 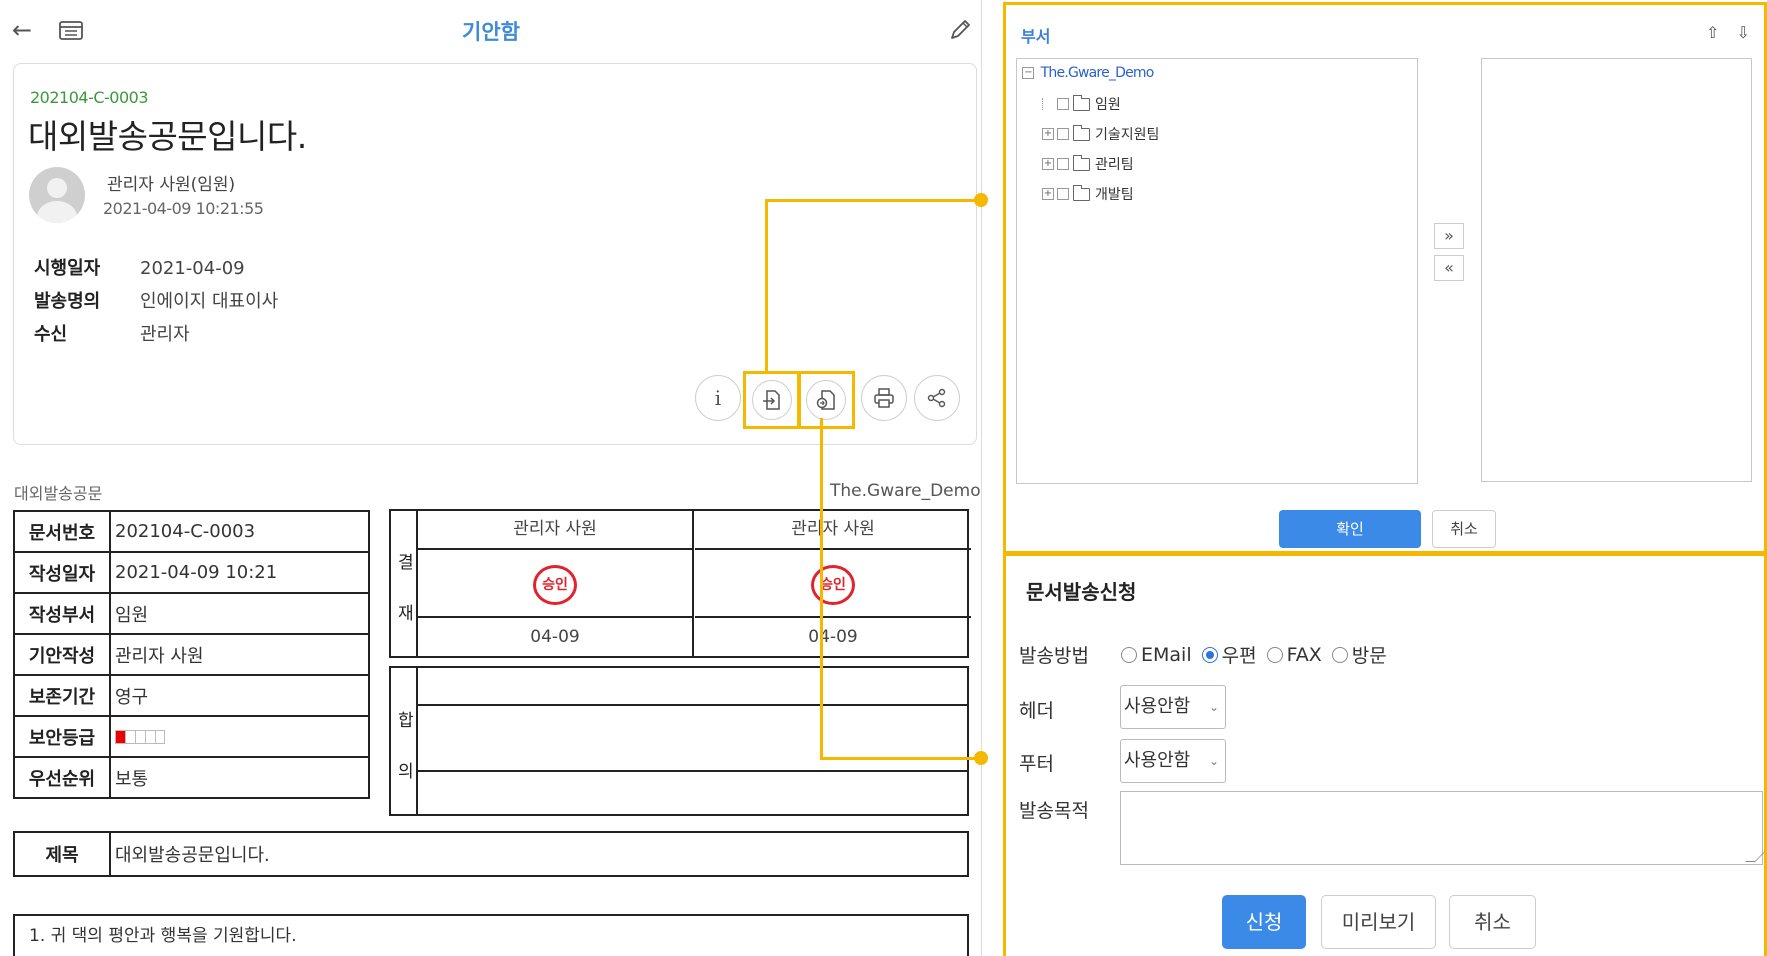 What do you see at coordinates (1054, 811) in the screenshot?
I see `purpose-label: 발송목적` at bounding box center [1054, 811].